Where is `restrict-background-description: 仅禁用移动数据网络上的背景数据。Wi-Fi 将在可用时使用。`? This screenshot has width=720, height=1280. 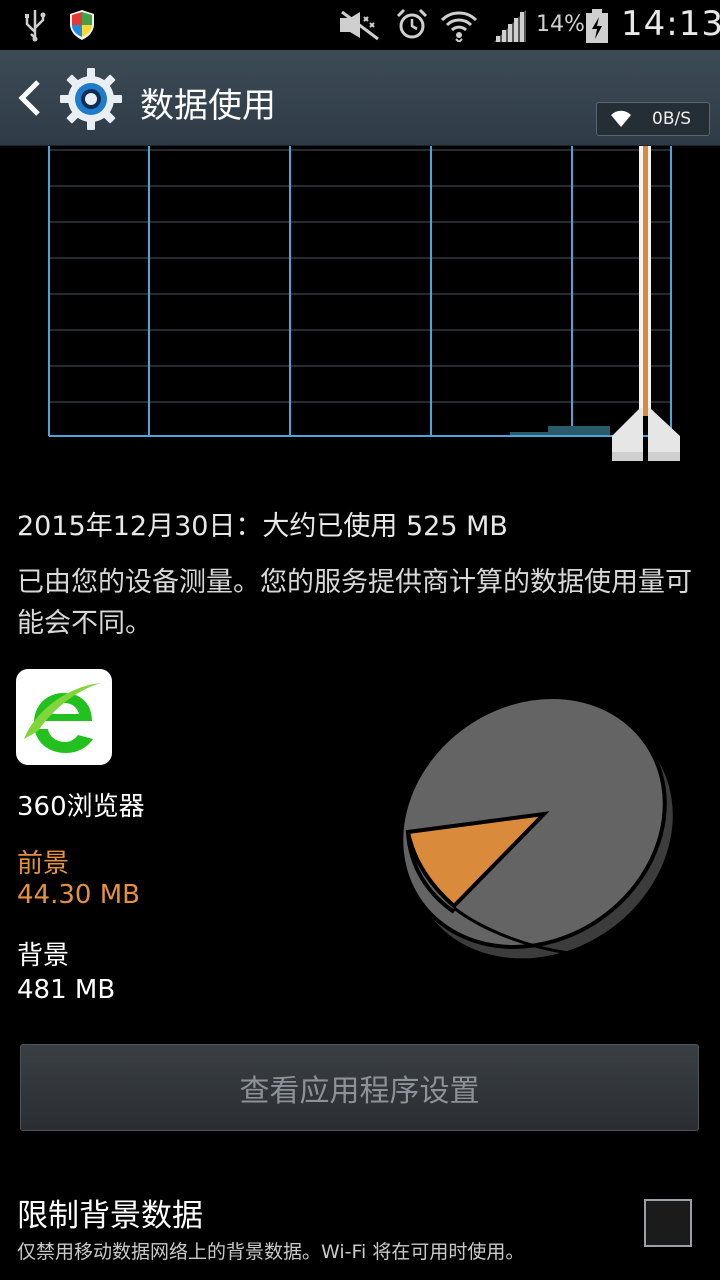
restrict-background-description: 仅禁用移动数据网络上的背景数据。Wi-Fi 将在可用时使用。 is located at coordinates (271, 1252).